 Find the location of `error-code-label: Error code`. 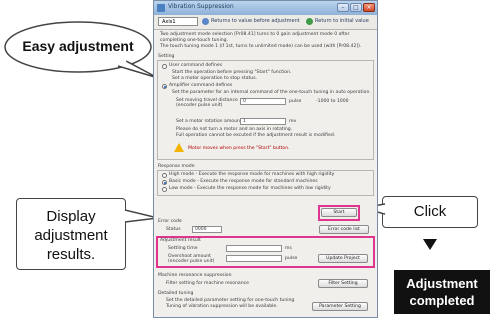

error-code-label: Error code is located at coordinates (170, 221).